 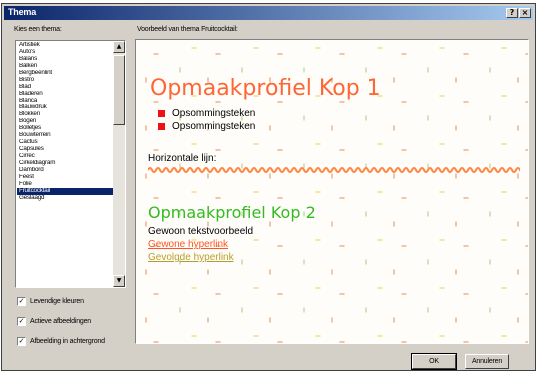 What do you see at coordinates (65, 114) in the screenshot?
I see `theme-list-item: Blokken` at bounding box center [65, 114].